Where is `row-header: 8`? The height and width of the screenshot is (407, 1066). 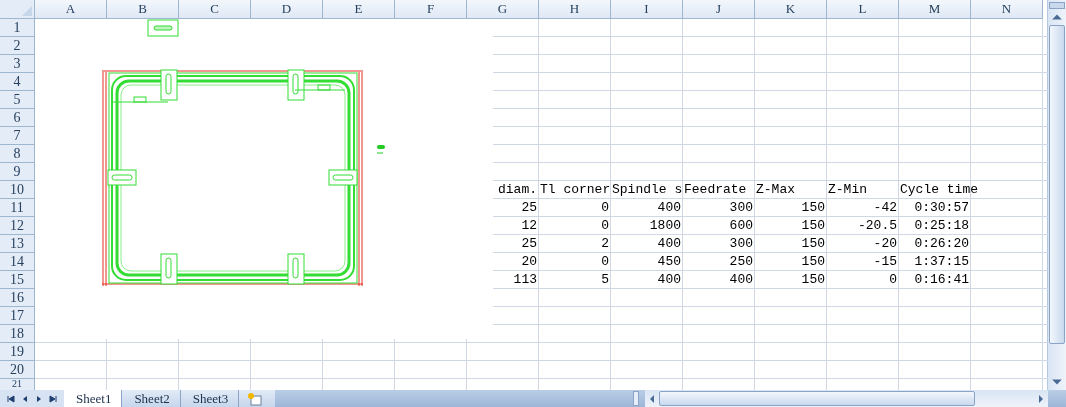
row-header: 8 is located at coordinates (17, 154).